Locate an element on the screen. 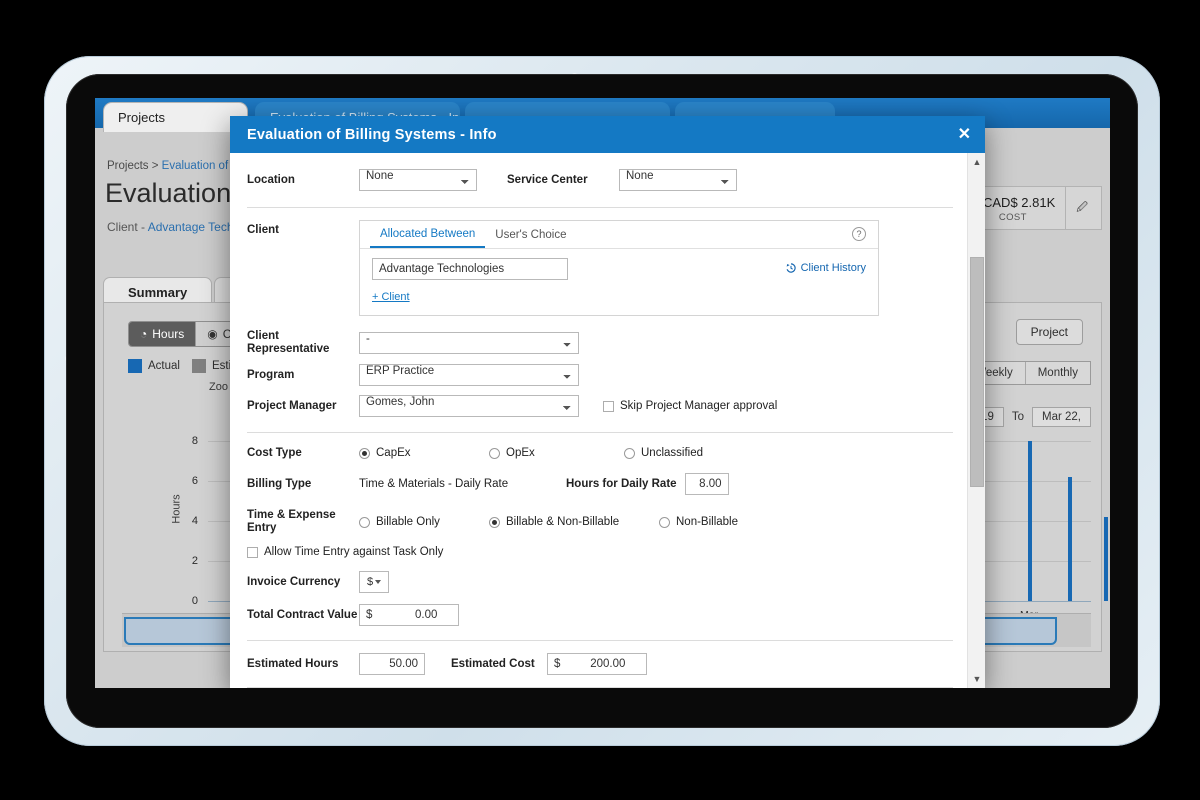 Image resolution: width=1200 pixels, height=800 pixels. total-contract-value-field: $ is located at coordinates (409, 615).